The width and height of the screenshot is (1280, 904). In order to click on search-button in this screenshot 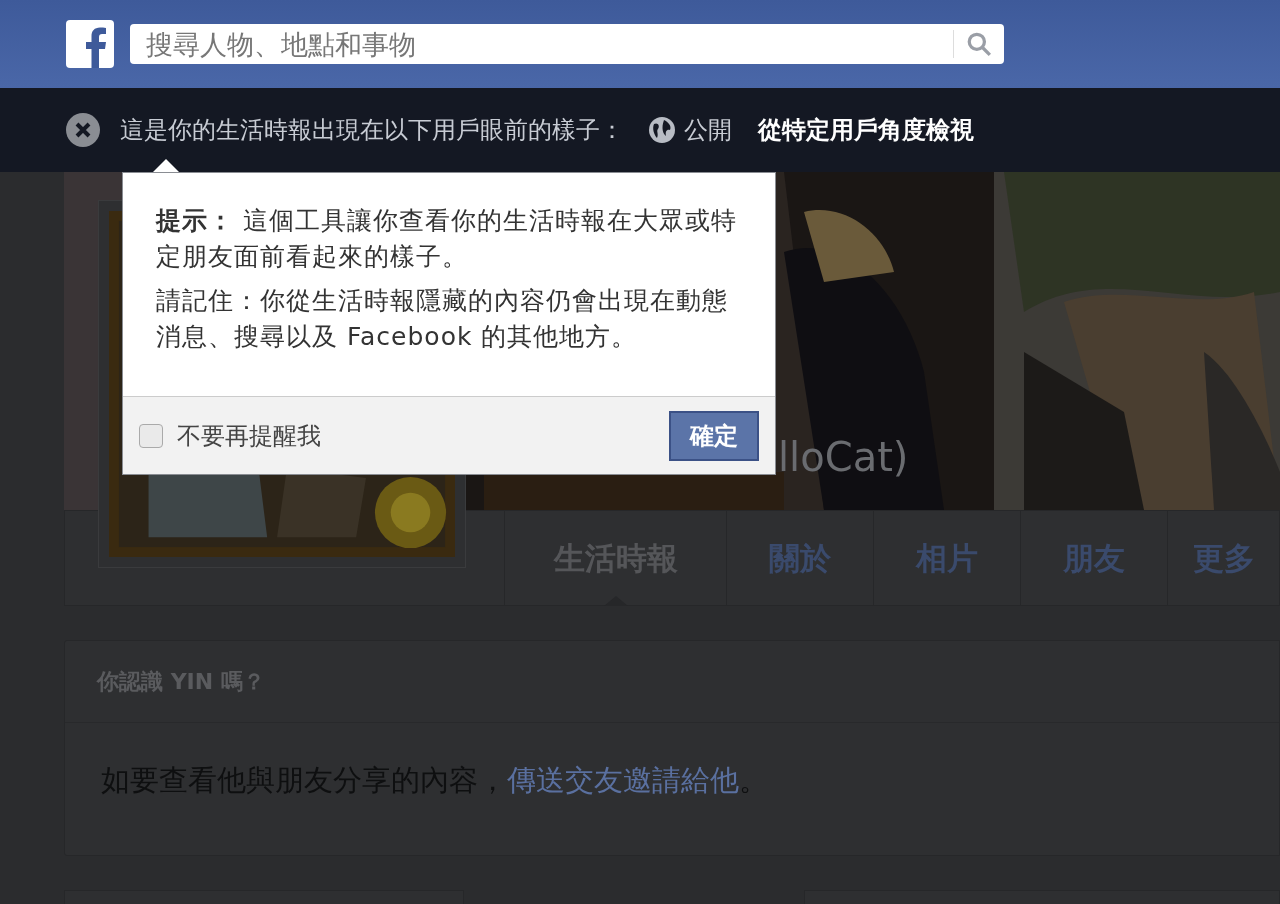, I will do `click(978, 44)`.